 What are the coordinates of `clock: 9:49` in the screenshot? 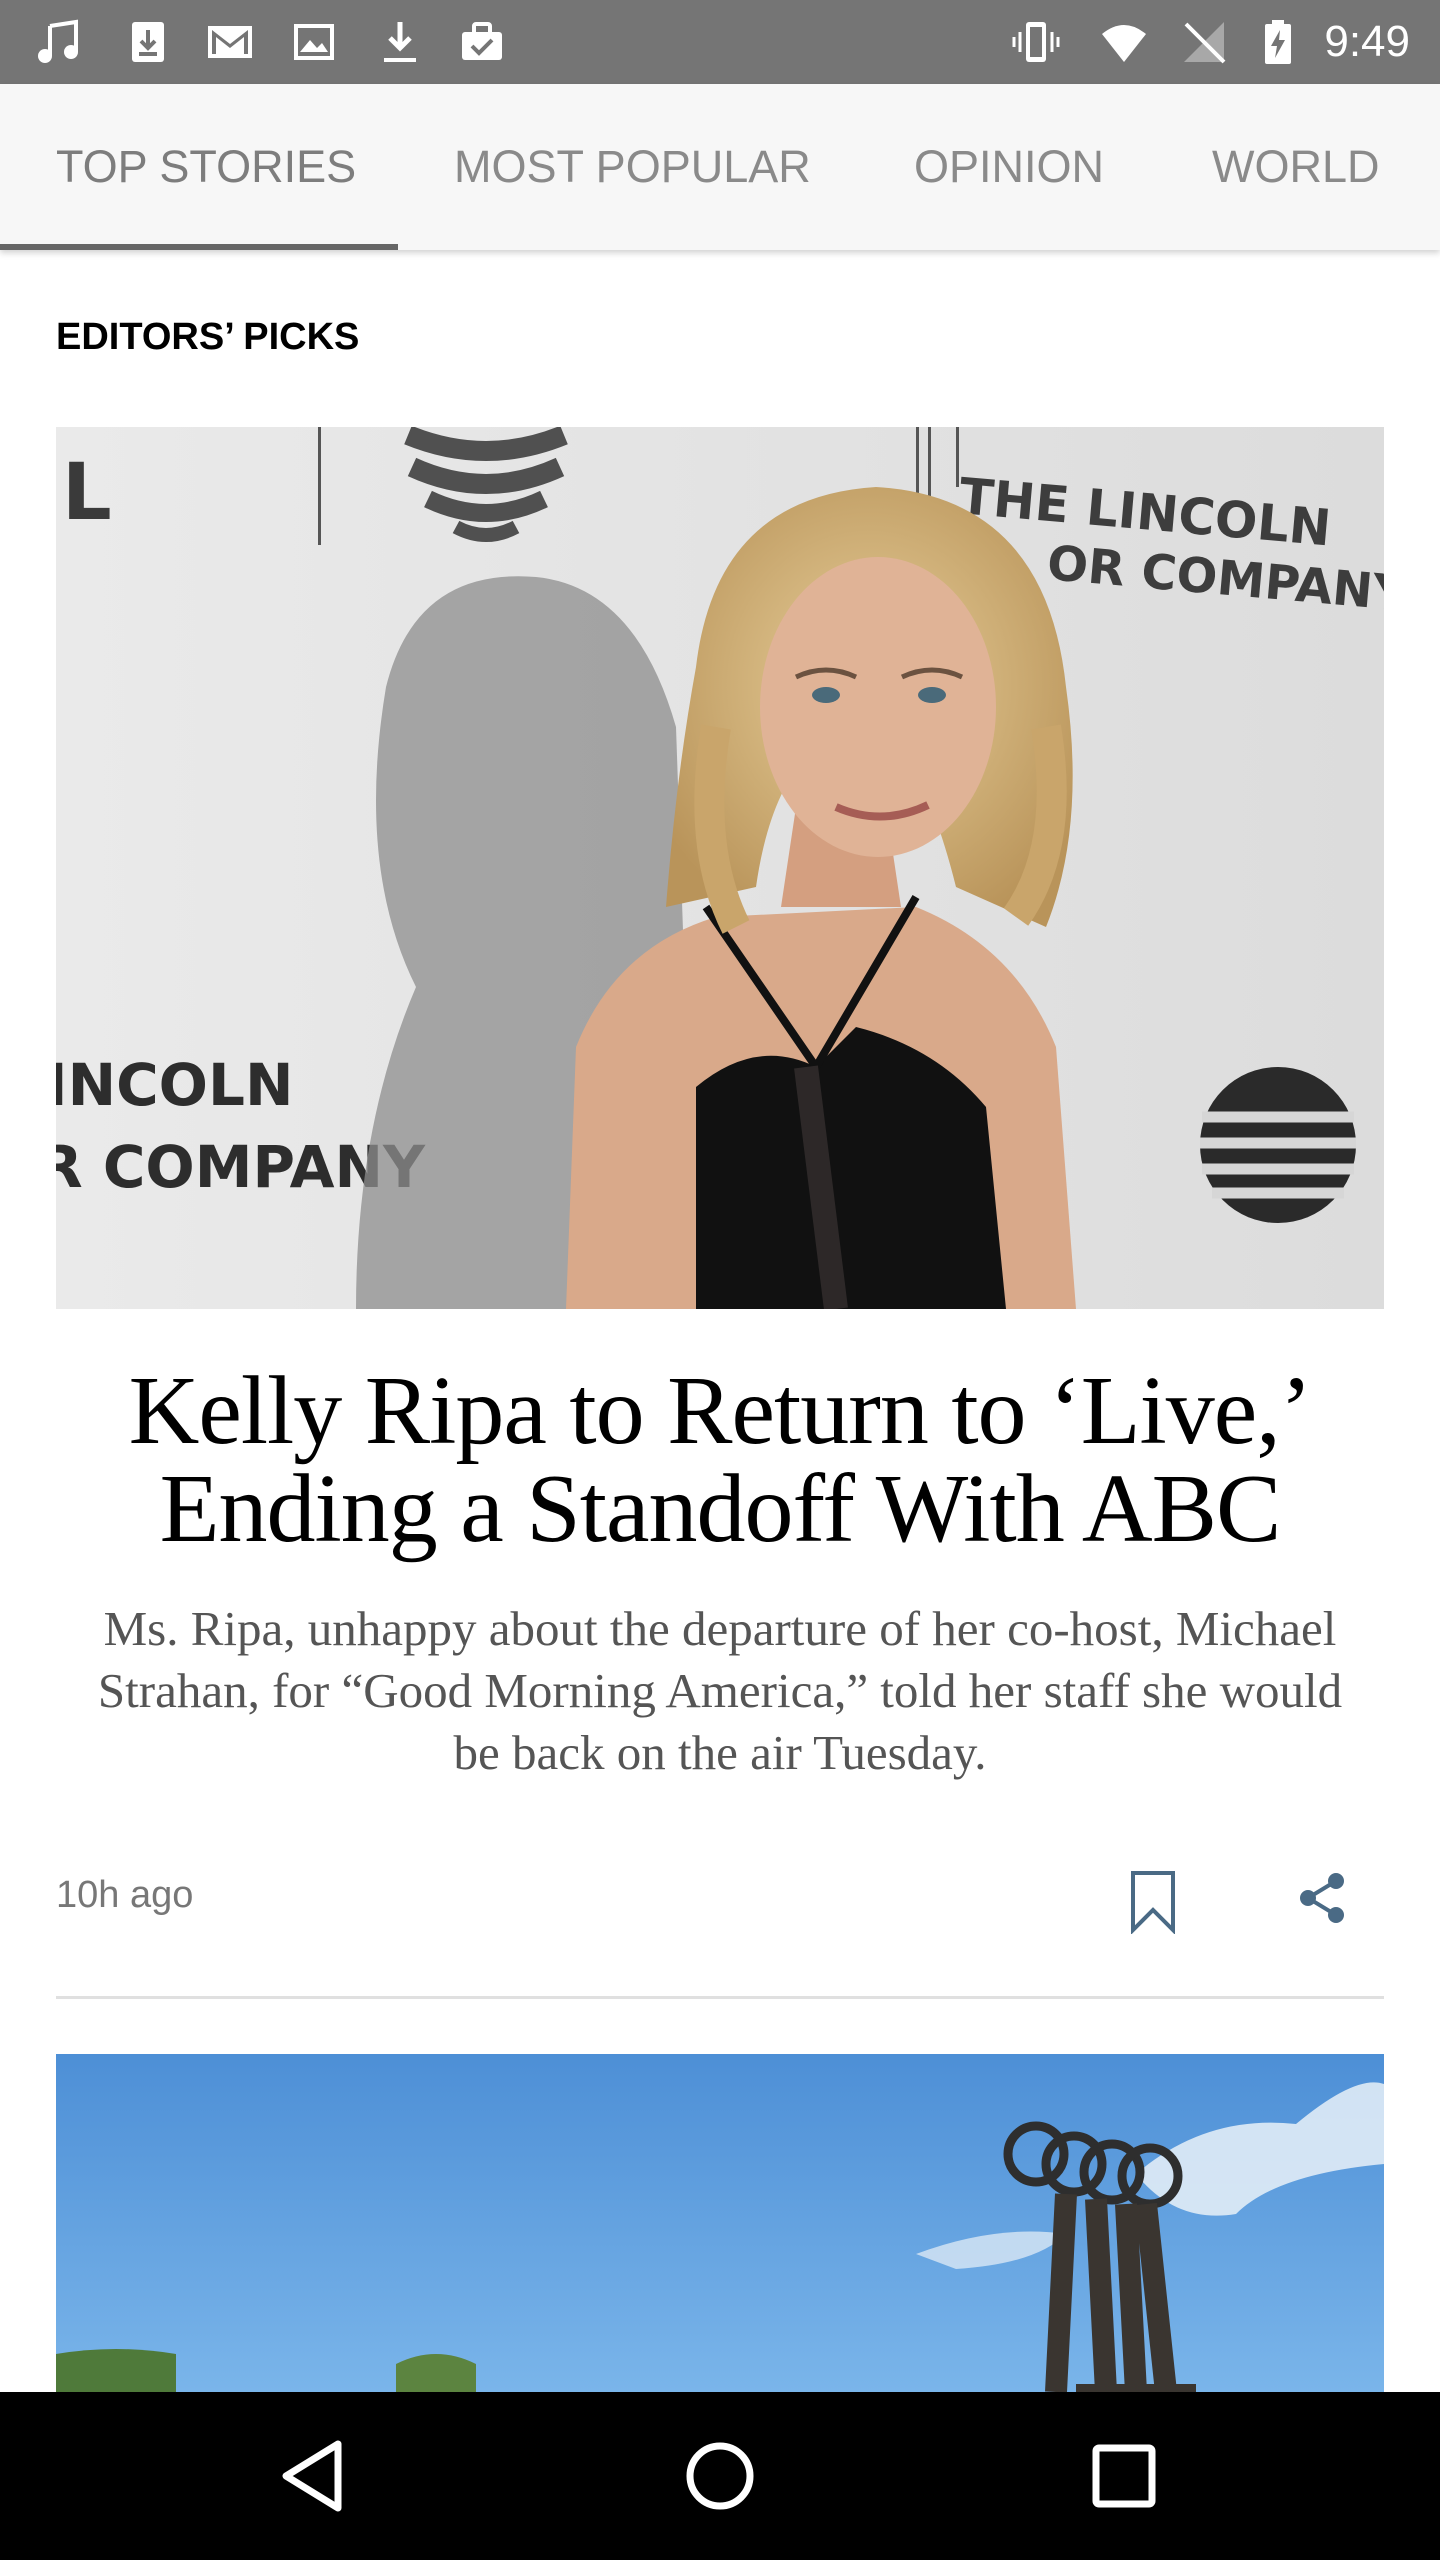 It's located at (1367, 41).